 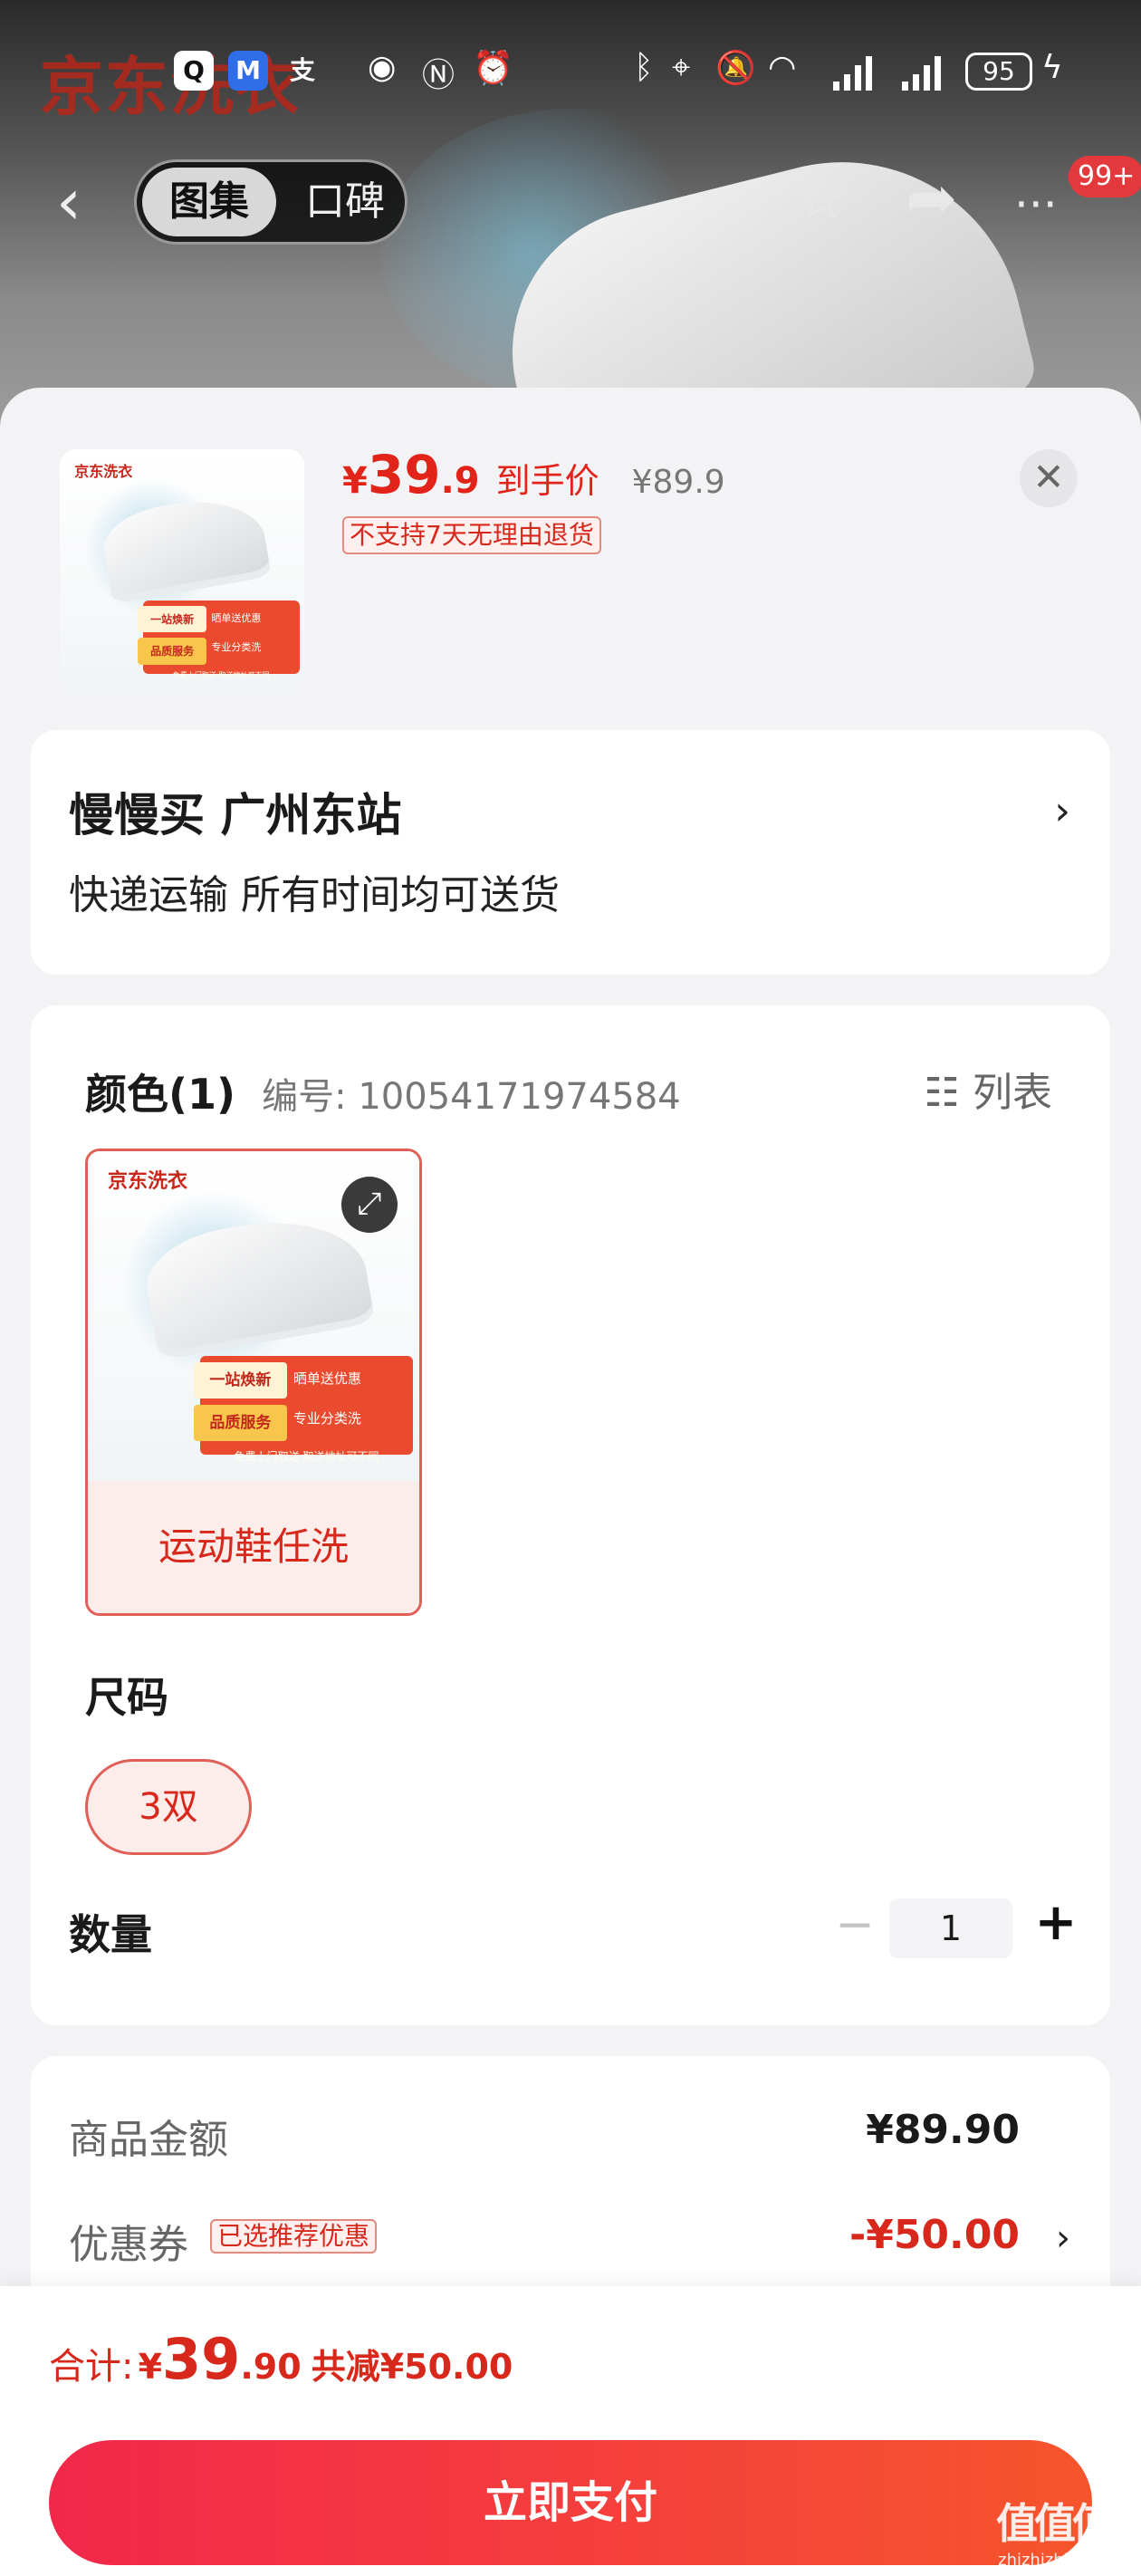 I want to click on quantity-input: 1, so click(x=950, y=1928).